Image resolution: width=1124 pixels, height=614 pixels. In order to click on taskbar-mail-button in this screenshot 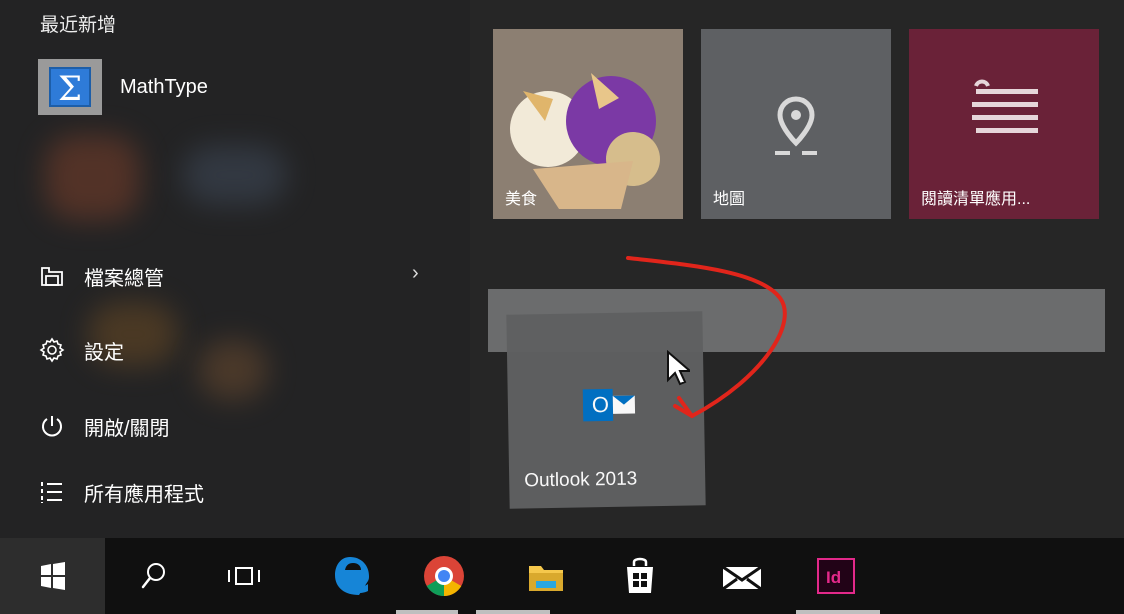, I will do `click(742, 576)`.